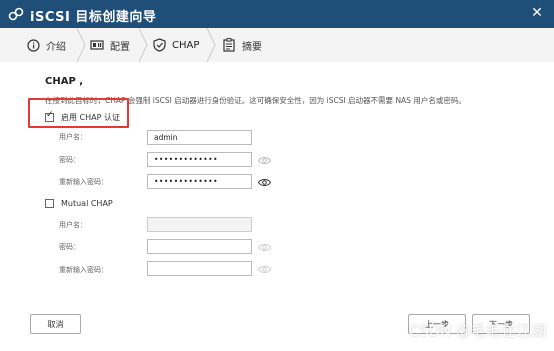  I want to click on shield-check-icon, so click(159, 45).